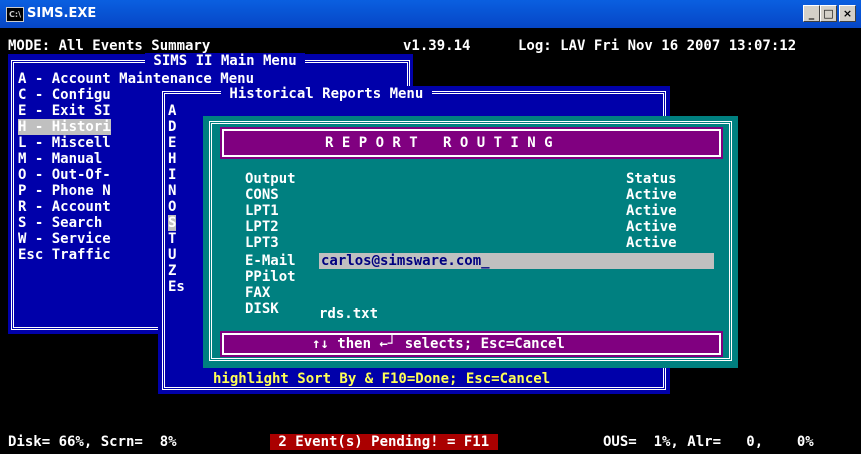 This screenshot has height=454, width=861. I want to click on historical-menu-item: U, so click(172, 255).